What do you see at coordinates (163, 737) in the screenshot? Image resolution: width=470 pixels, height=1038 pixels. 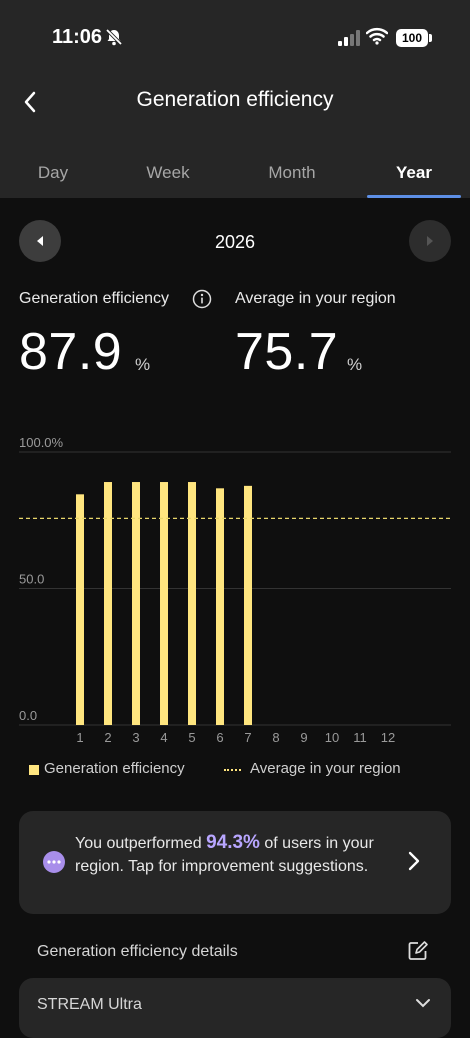 I see `x-tick-label: 4` at bounding box center [163, 737].